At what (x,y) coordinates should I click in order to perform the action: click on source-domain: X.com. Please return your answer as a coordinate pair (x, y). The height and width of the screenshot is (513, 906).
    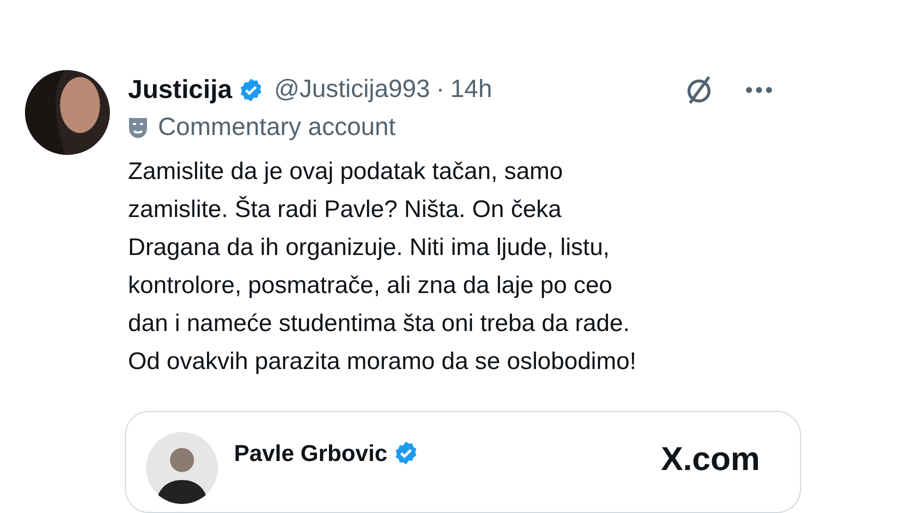
    Looking at the image, I should click on (710, 458).